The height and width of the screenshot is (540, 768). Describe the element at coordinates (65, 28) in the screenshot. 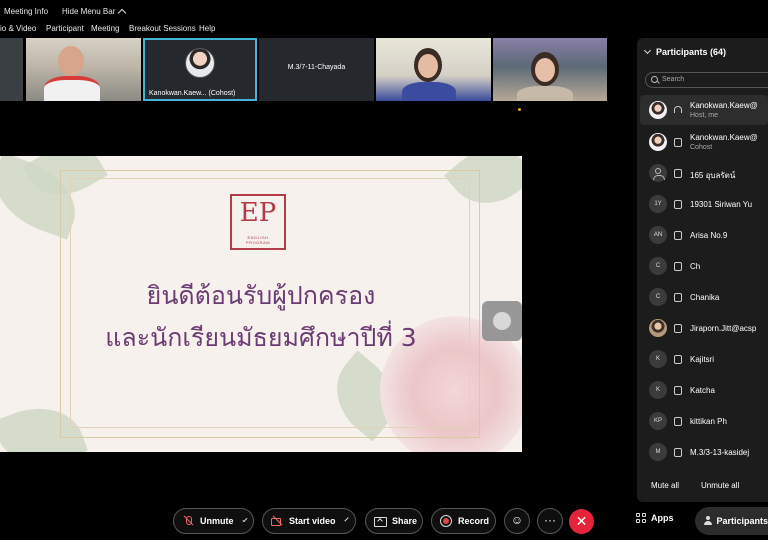

I see `menu-participant: Participant` at that location.